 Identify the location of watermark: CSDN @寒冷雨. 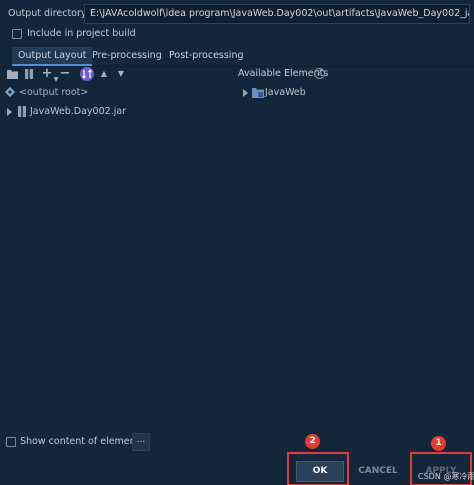
(446, 476).